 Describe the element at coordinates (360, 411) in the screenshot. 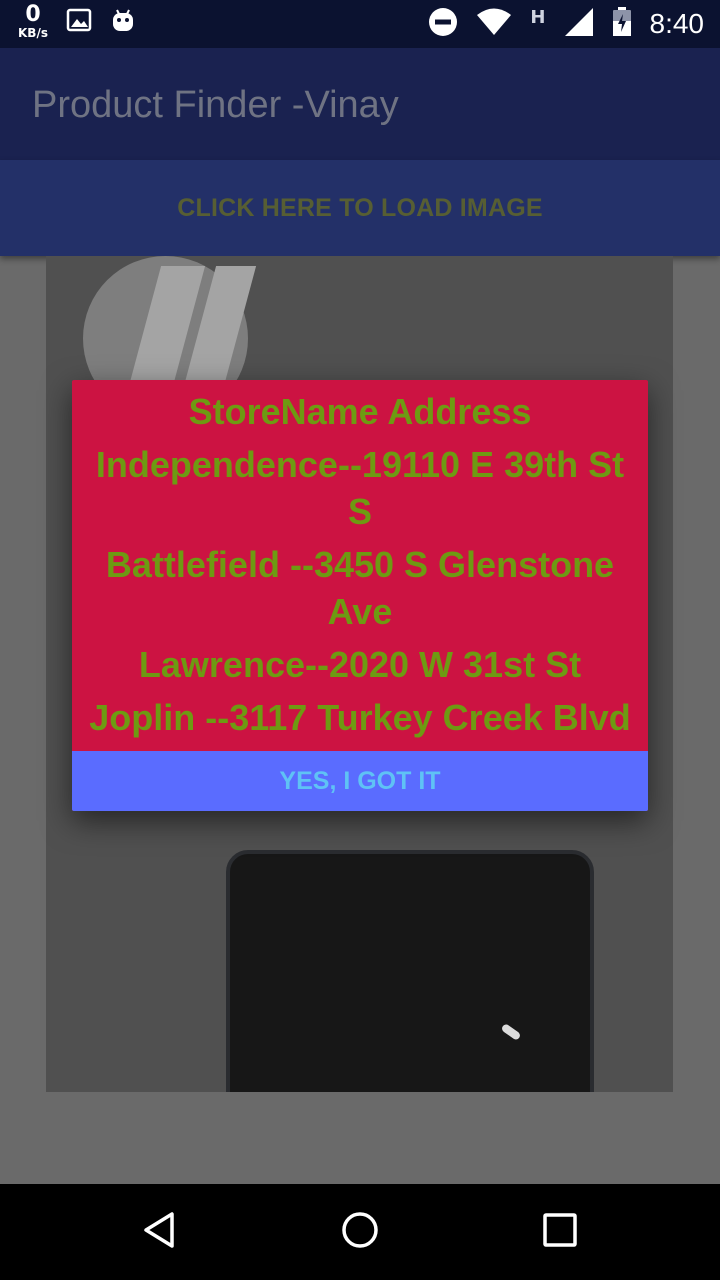

I see `dialog-header: StoreName Address` at that location.